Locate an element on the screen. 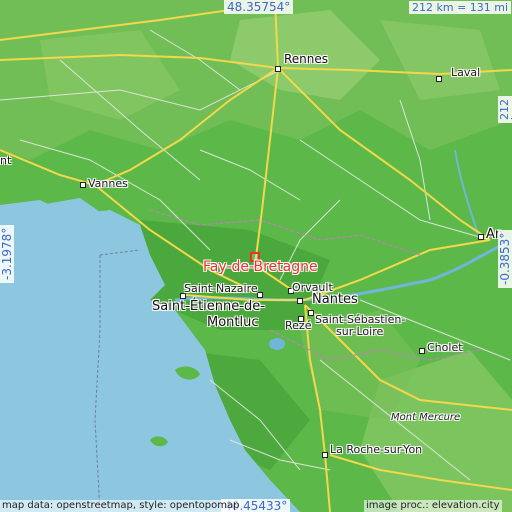 The width and height of the screenshot is (512, 512). label-saint-etienne-line1: Saint-Étienne-de- is located at coordinates (208, 306).